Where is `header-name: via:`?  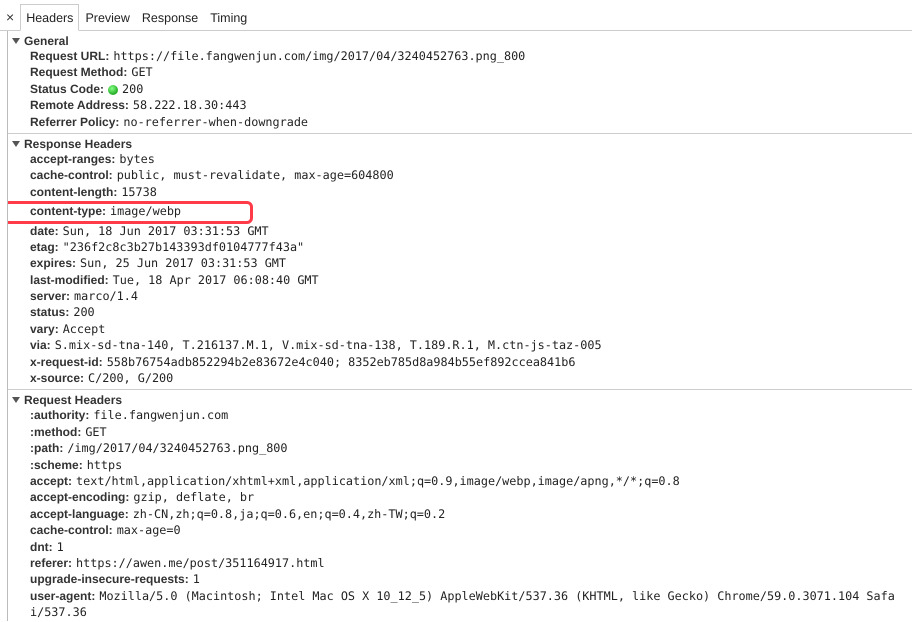
header-name: via: is located at coordinates (40, 345).